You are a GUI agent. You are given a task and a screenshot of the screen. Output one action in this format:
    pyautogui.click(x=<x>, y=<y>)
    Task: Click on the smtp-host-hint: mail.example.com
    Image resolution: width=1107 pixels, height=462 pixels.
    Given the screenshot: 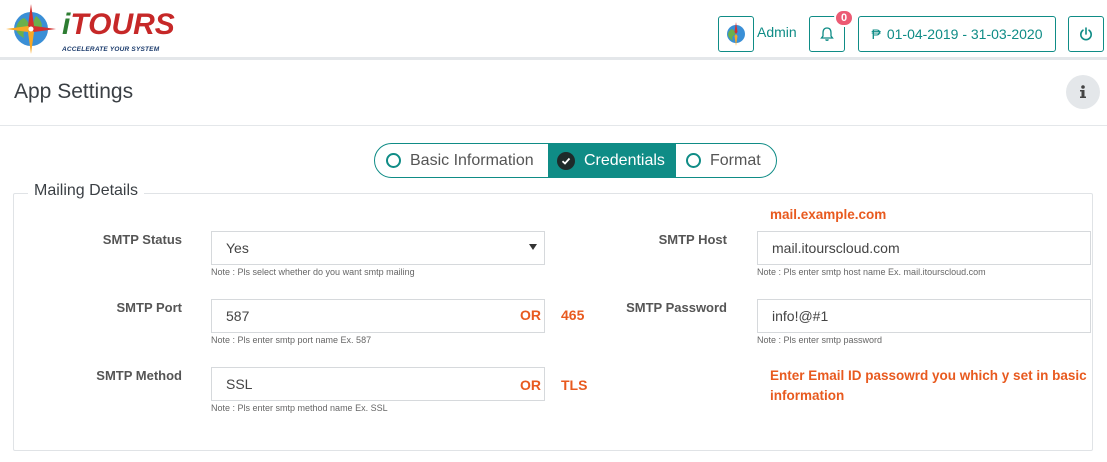 What is the action you would take?
    pyautogui.click(x=828, y=214)
    